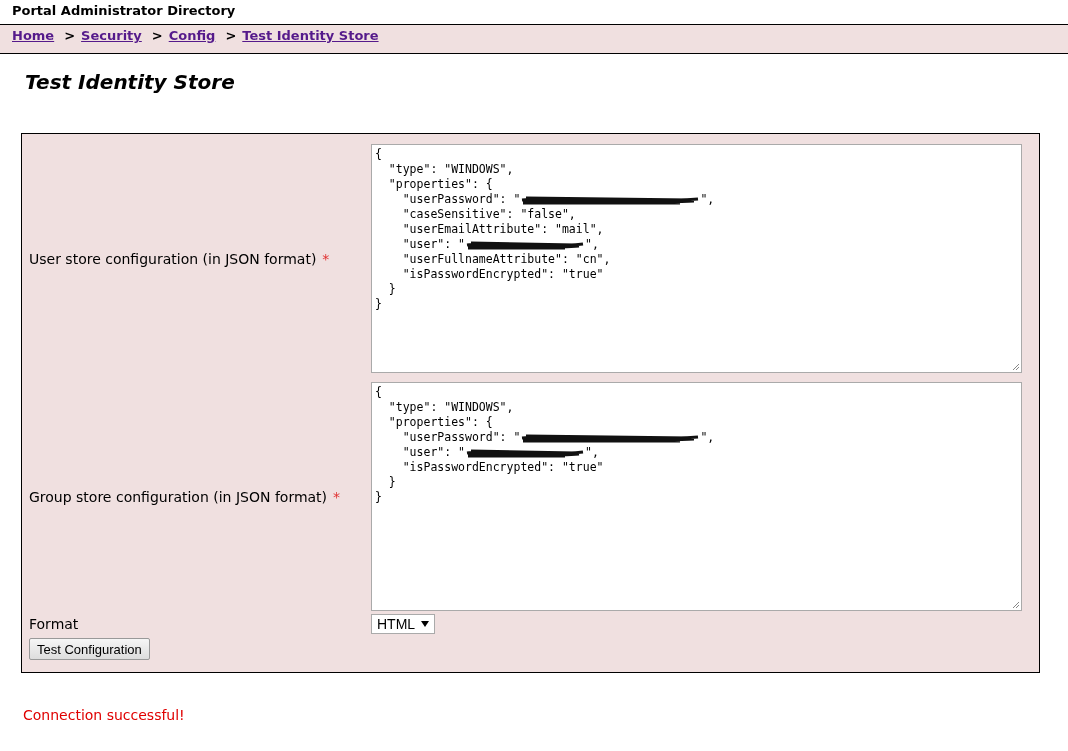 This screenshot has height=751, width=1068. I want to click on app-title: Portal Administrator Directory, so click(124, 11).